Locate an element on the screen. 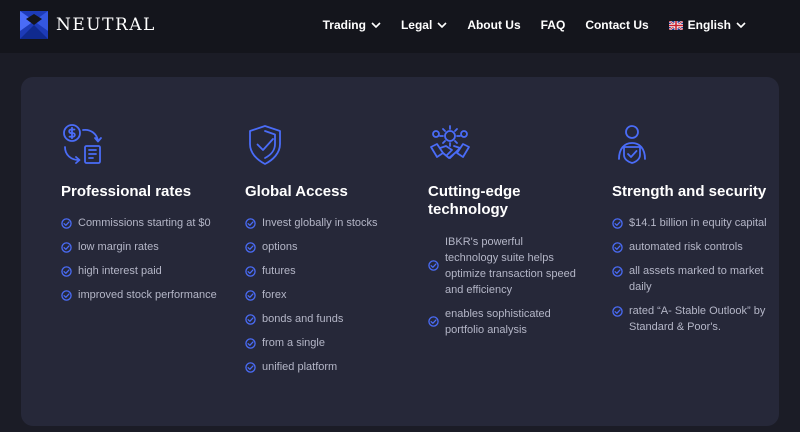 The height and width of the screenshot is (432, 800). list-item: enables sophisticated portfolio analysis is located at coordinates (503, 322).